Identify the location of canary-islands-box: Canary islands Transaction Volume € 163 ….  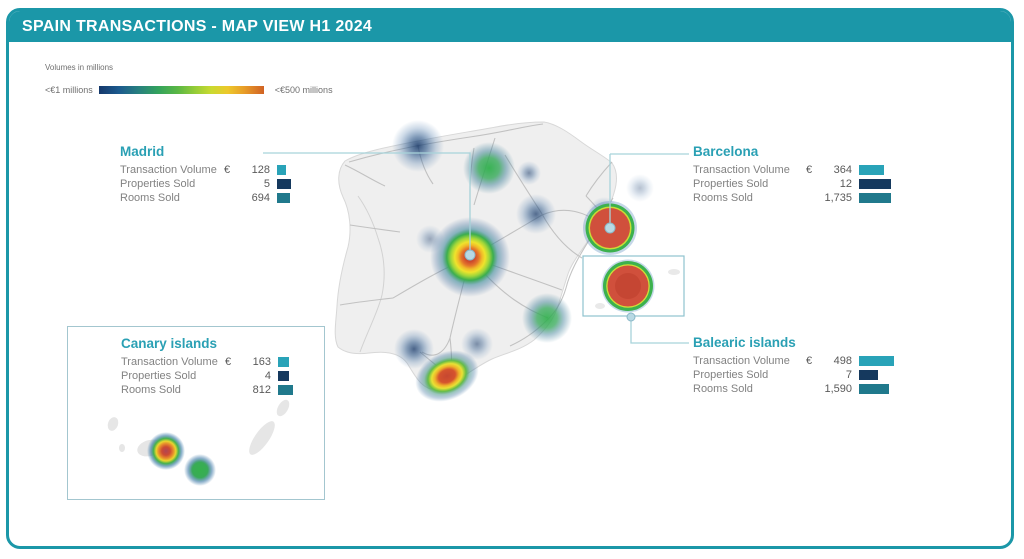
(196, 413).